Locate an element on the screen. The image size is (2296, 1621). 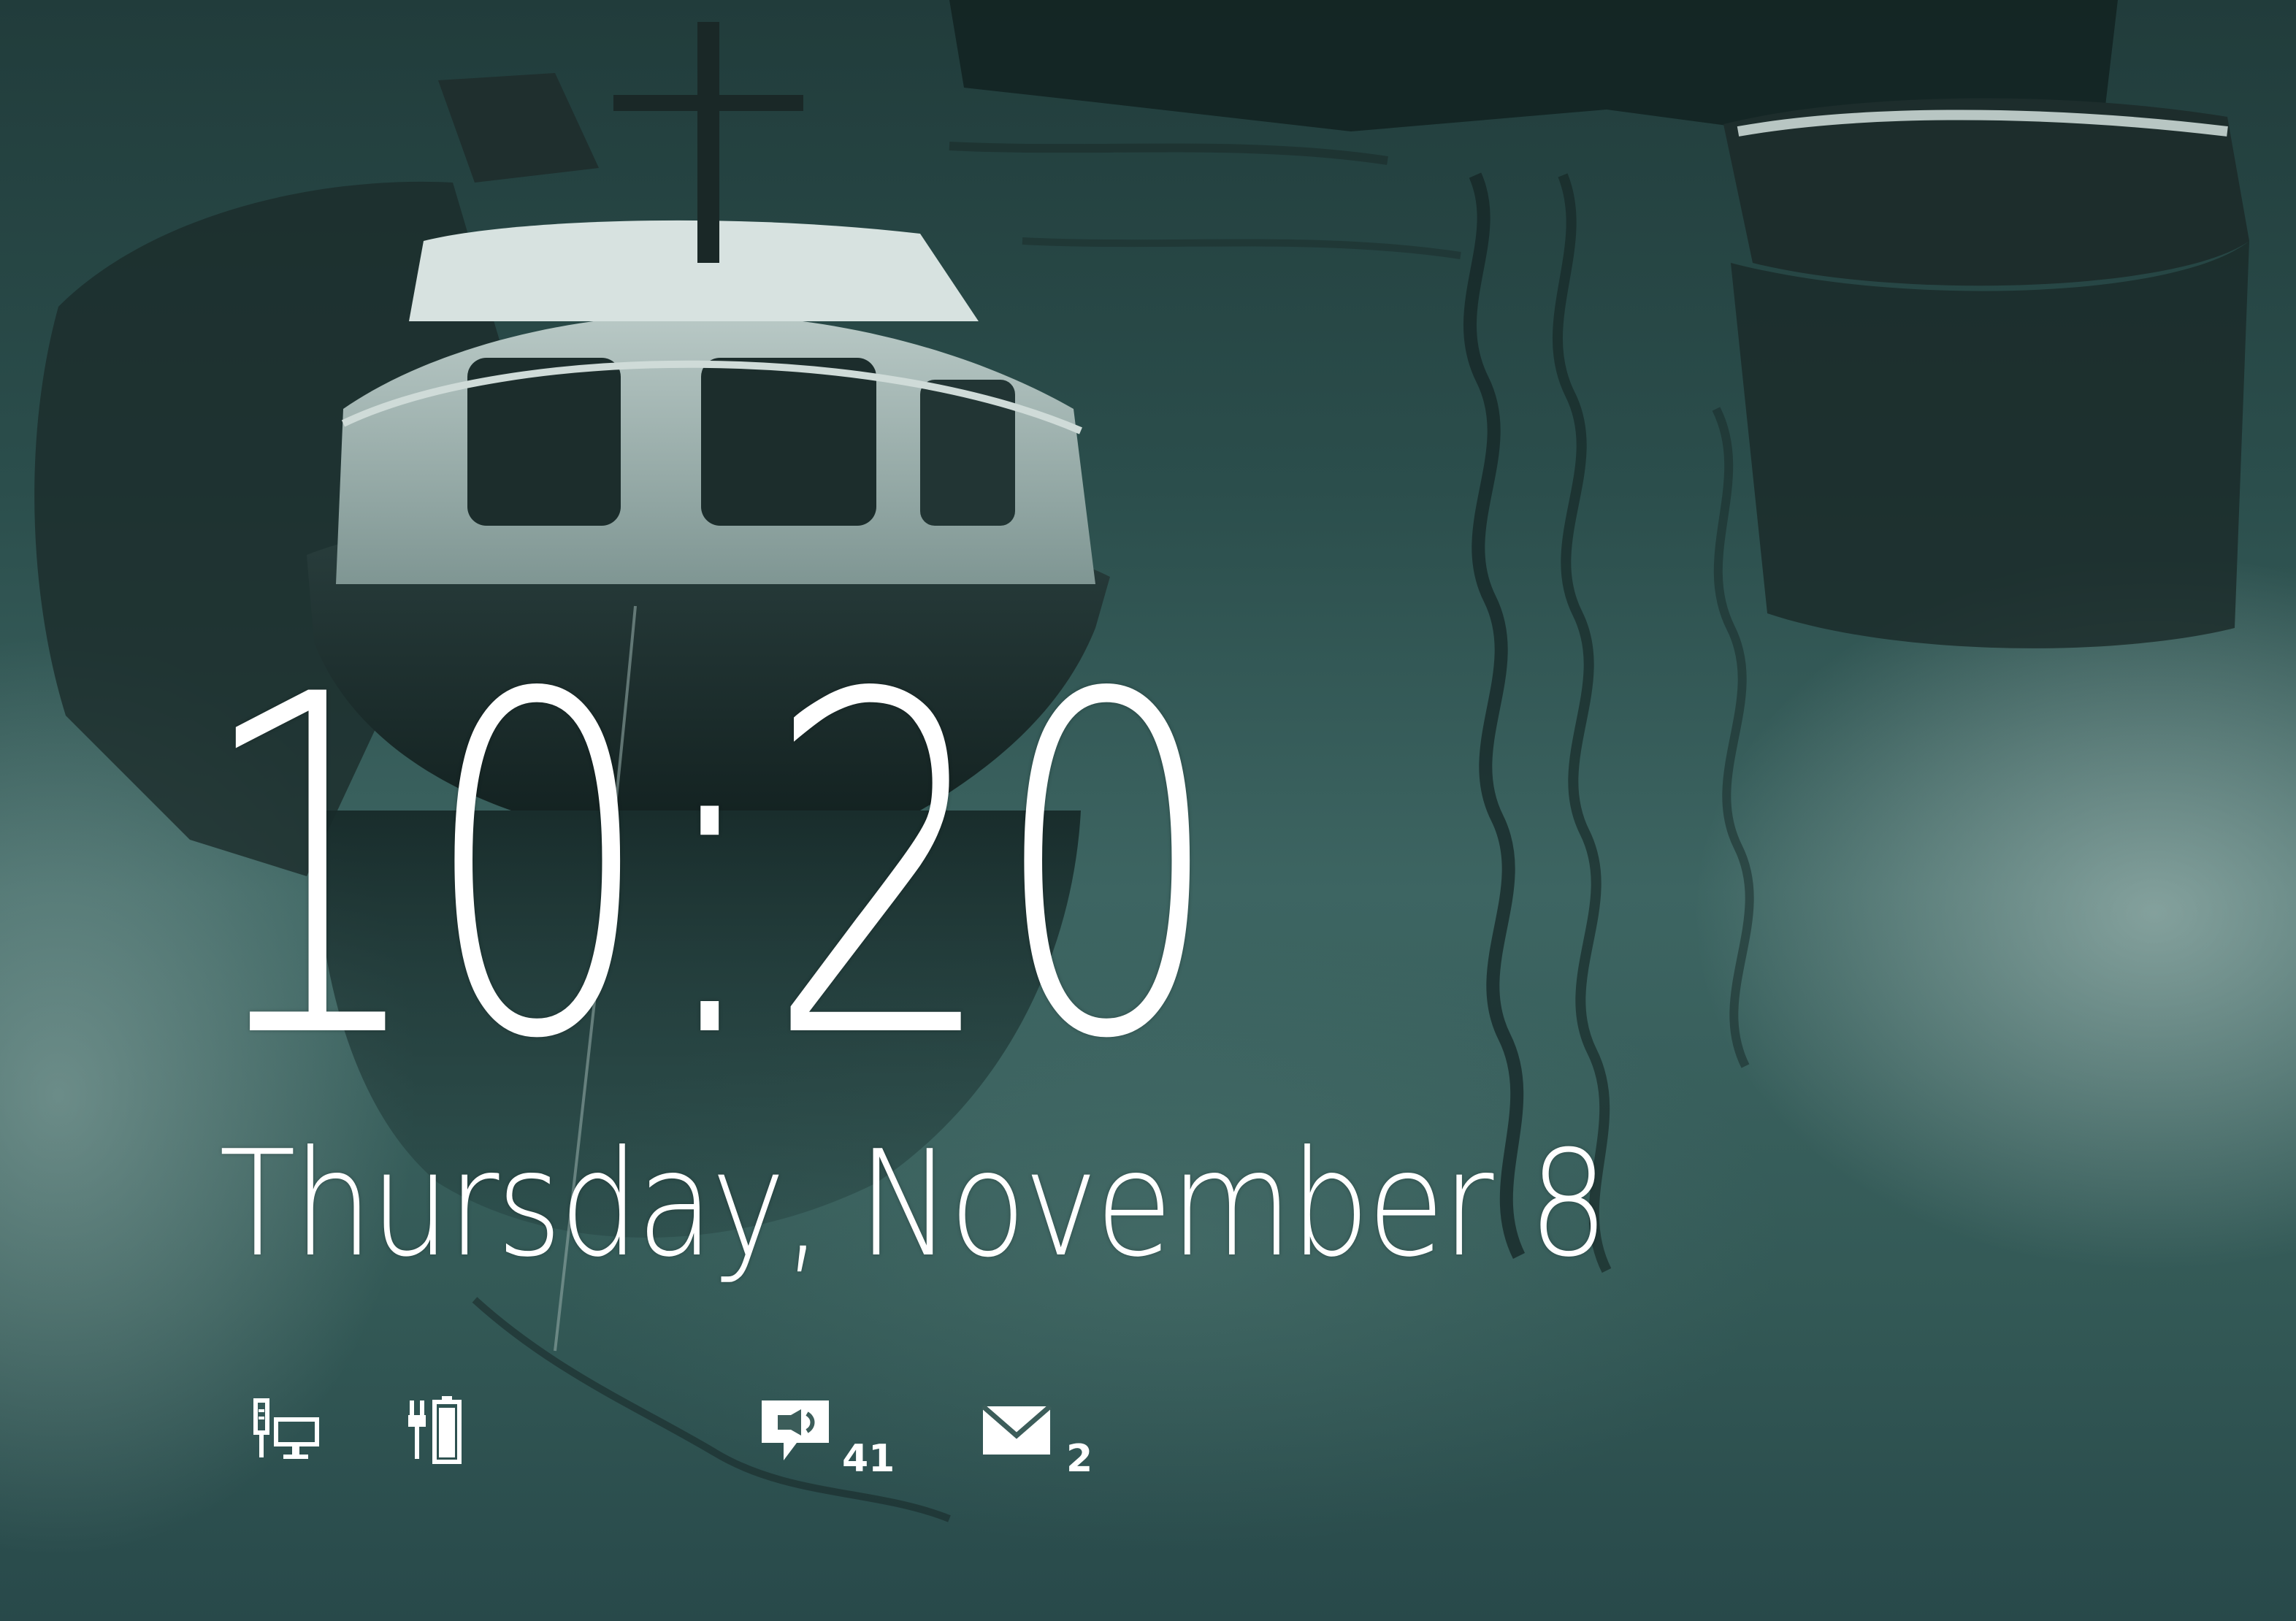
messages-count: 41 is located at coordinates (869, 1459).